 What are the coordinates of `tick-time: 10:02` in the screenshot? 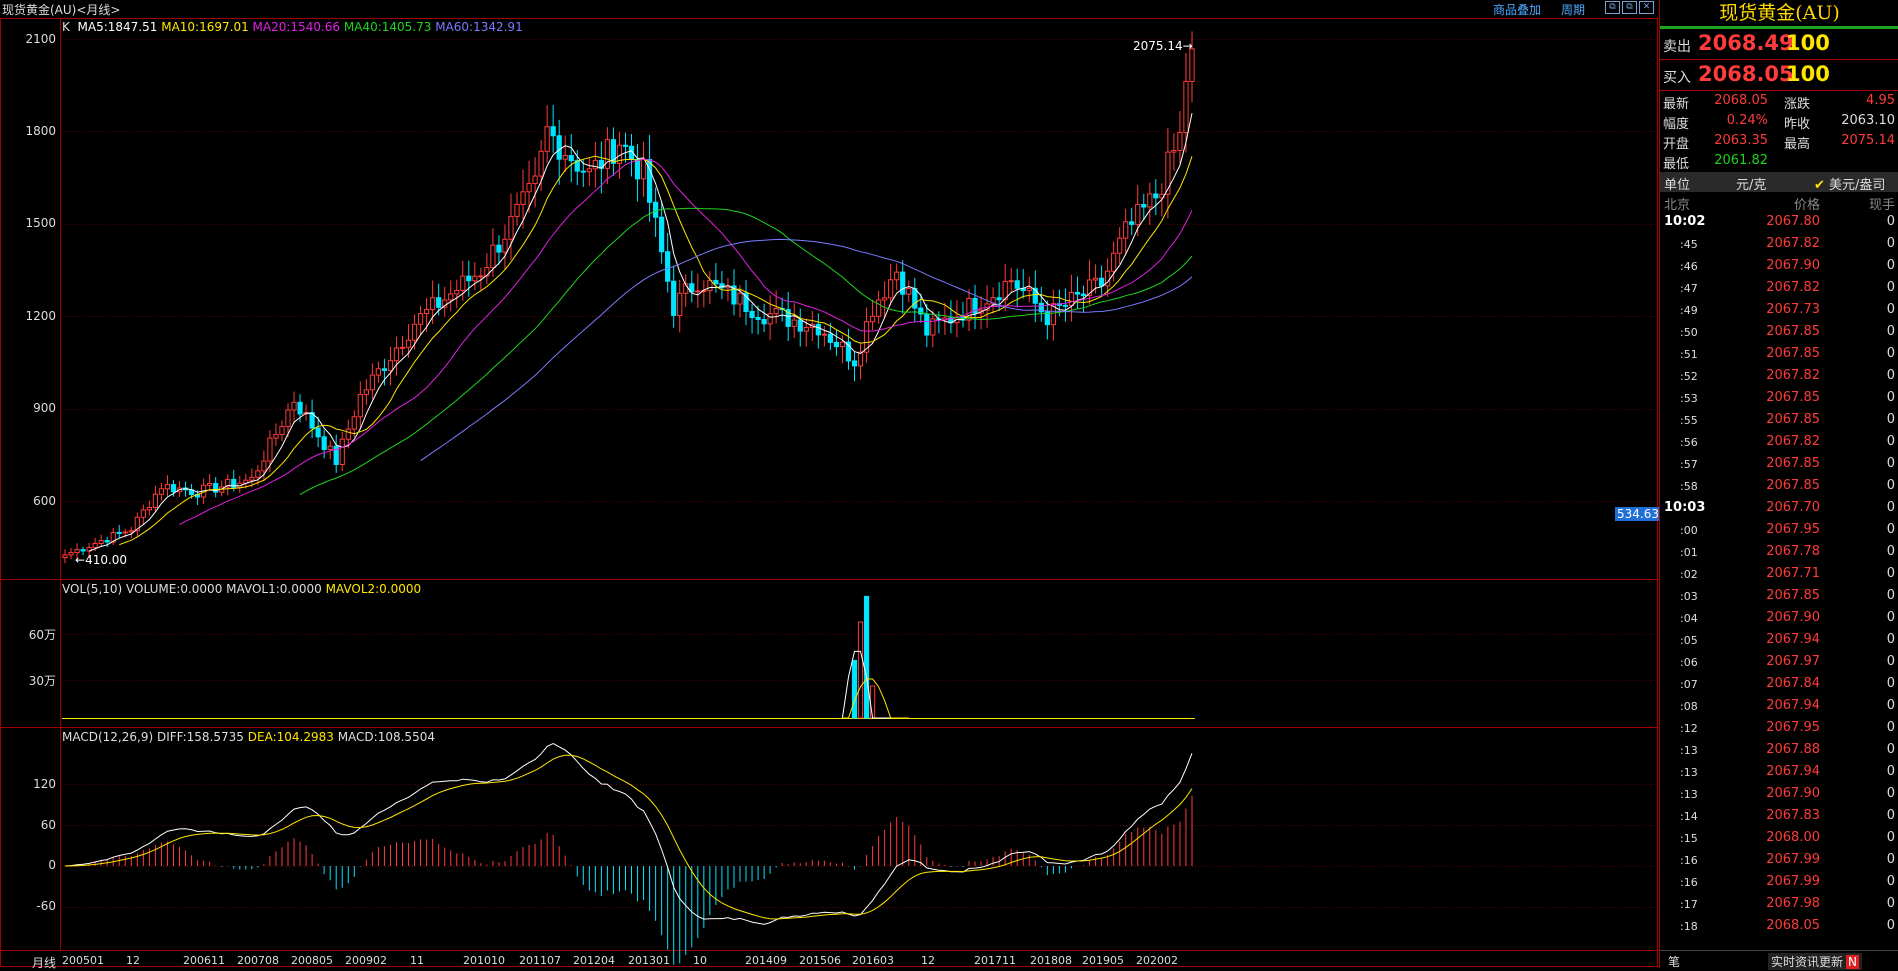 It's located at (1685, 221).